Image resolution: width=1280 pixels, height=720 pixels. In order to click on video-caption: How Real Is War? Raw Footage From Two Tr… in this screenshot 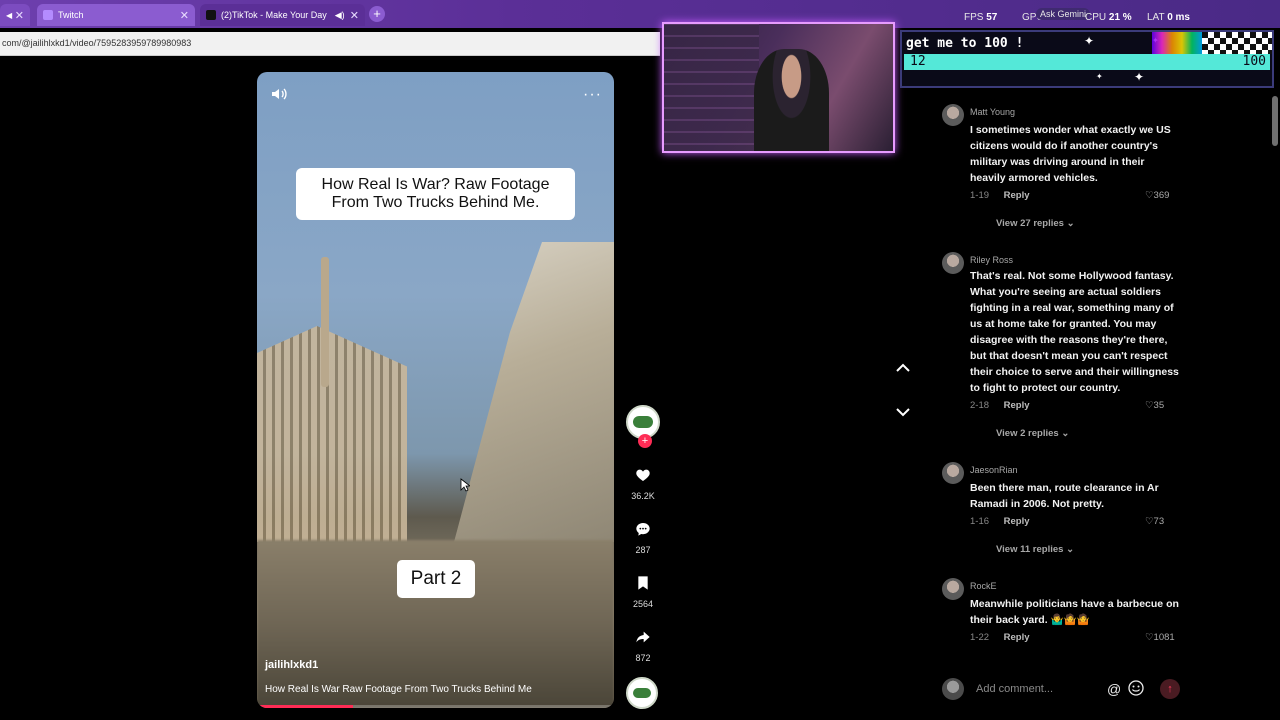, I will do `click(435, 194)`.